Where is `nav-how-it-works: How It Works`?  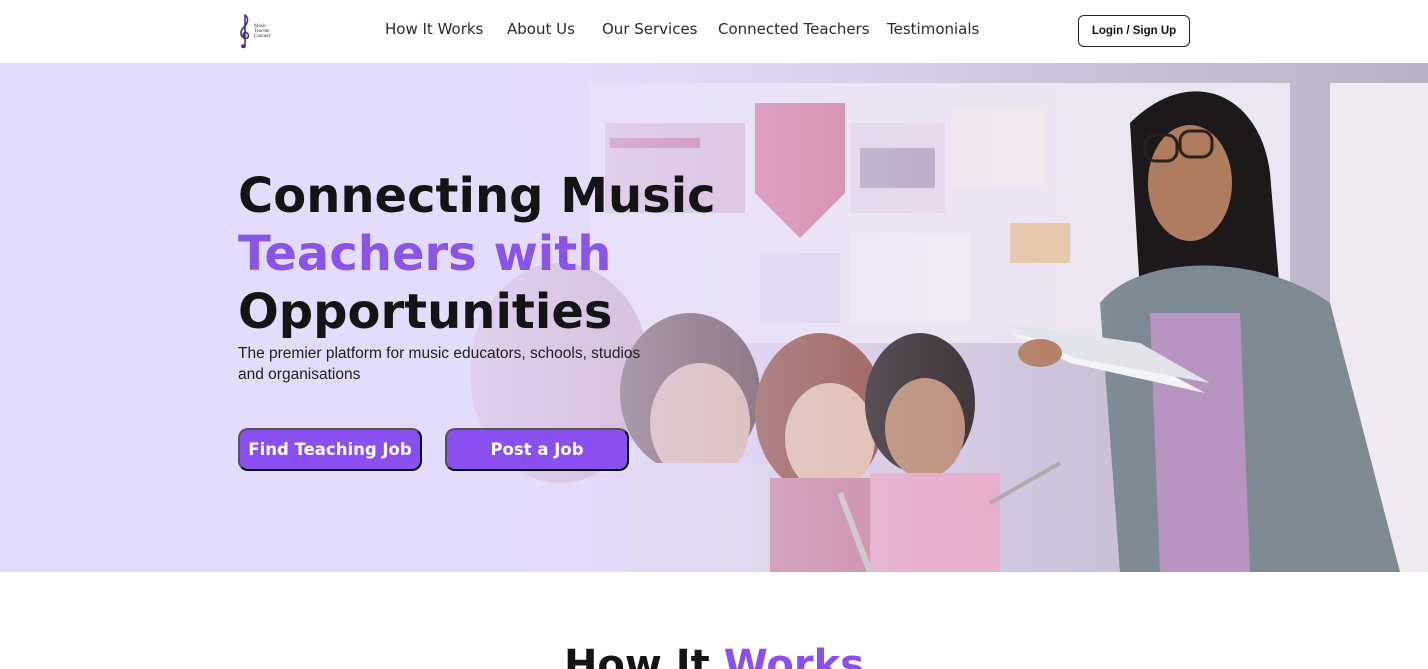
nav-how-it-works: How It Works is located at coordinates (434, 29).